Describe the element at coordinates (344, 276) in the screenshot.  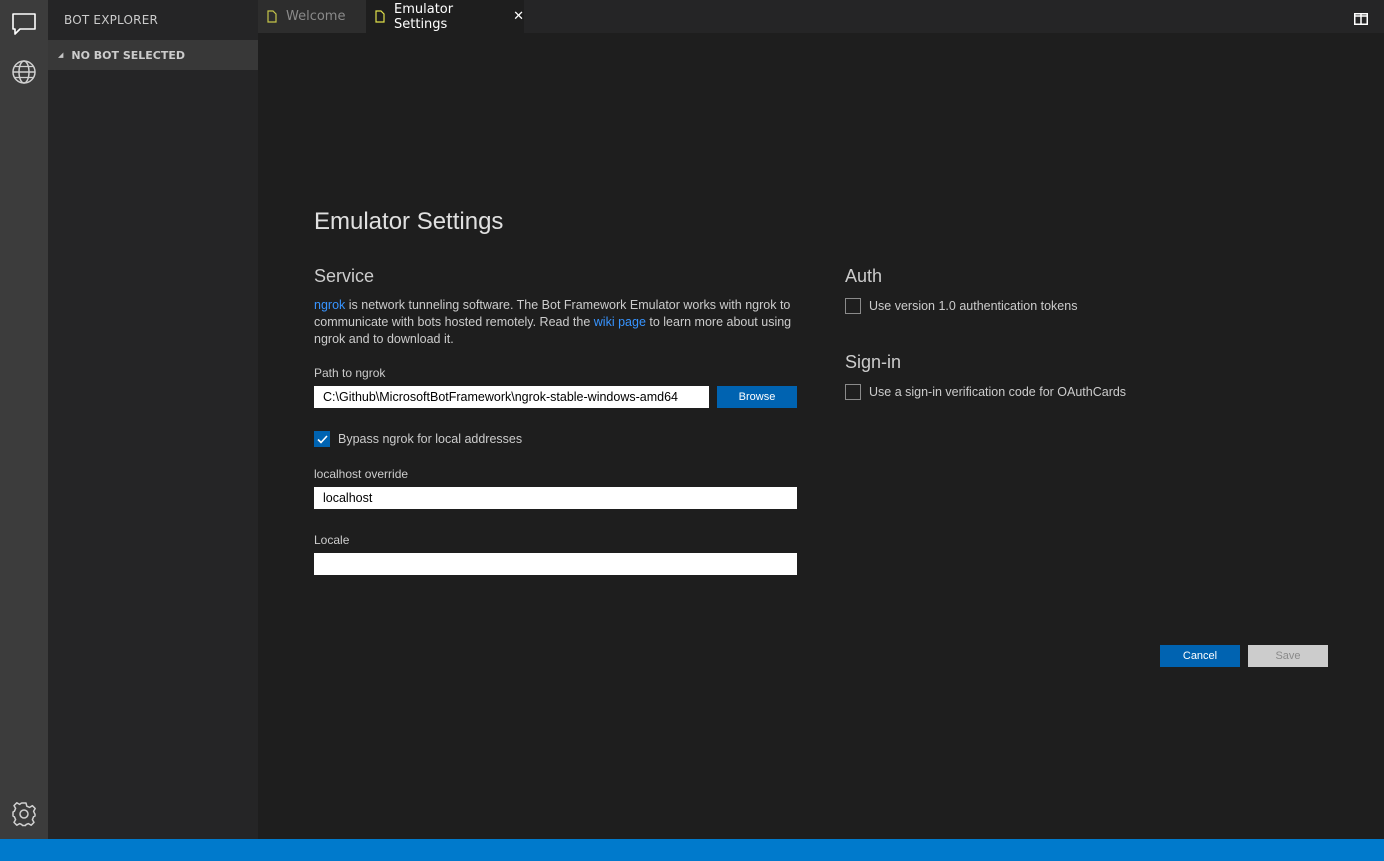
I see `service-heading: Service` at that location.